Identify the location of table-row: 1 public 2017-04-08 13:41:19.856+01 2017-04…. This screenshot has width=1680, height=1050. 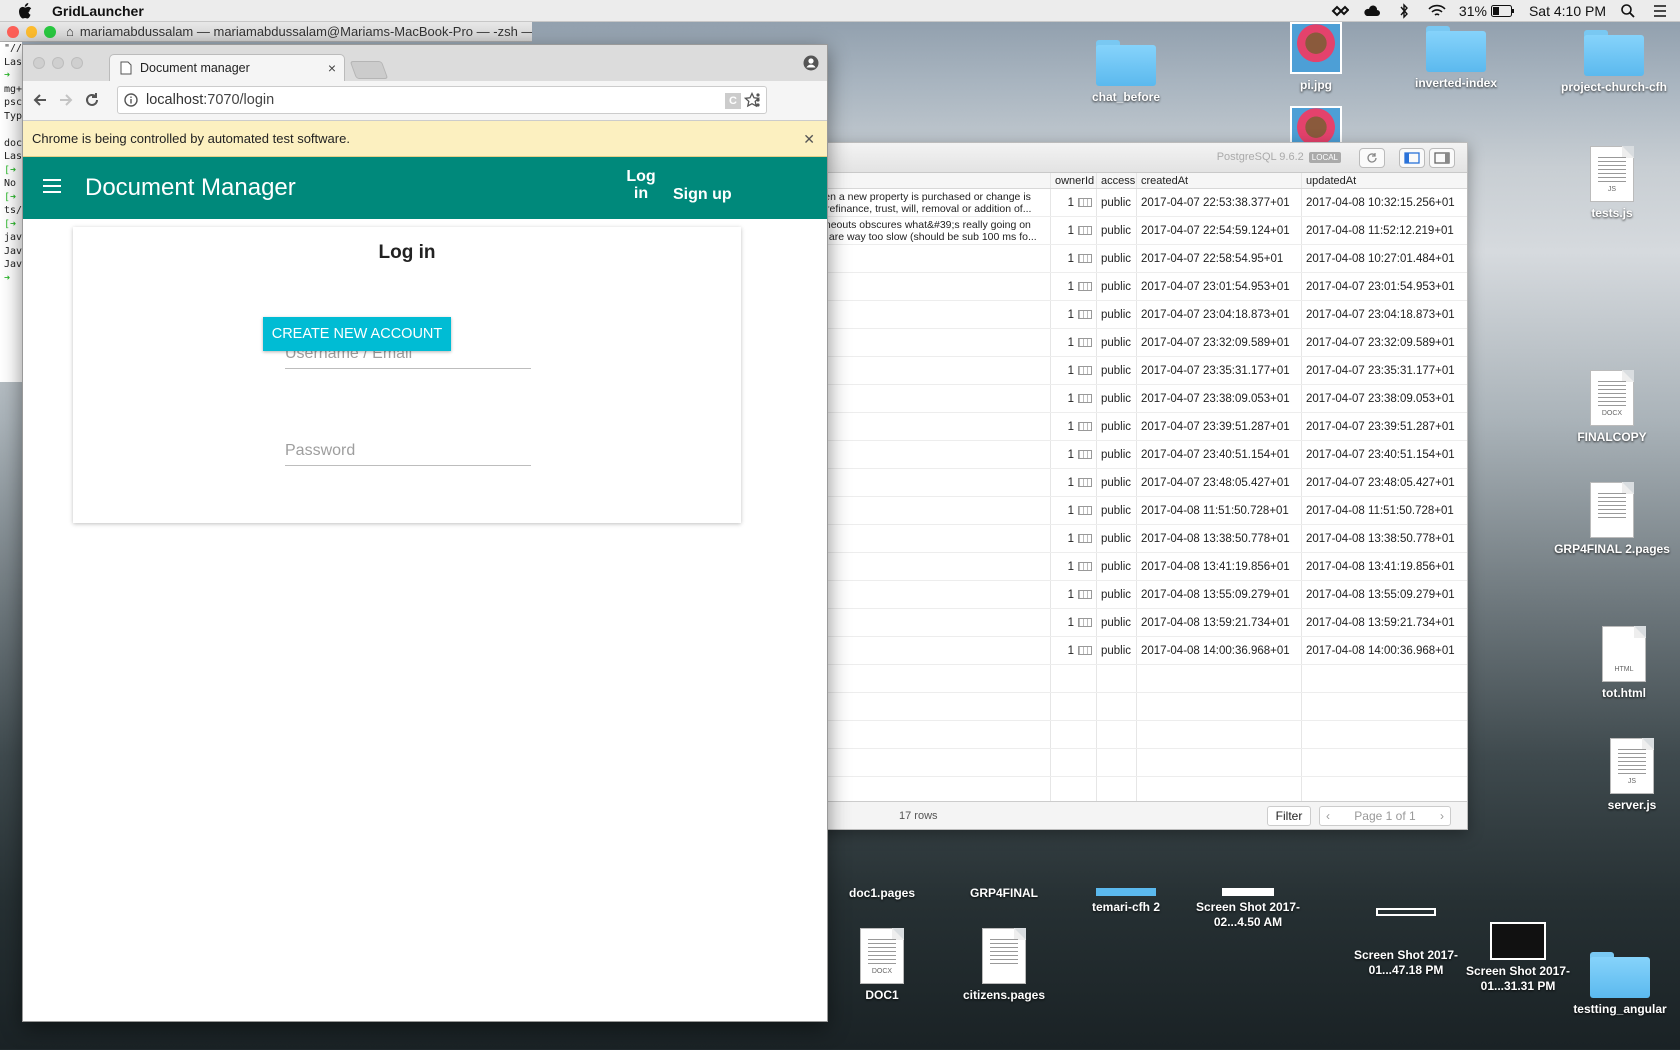
(1121, 567).